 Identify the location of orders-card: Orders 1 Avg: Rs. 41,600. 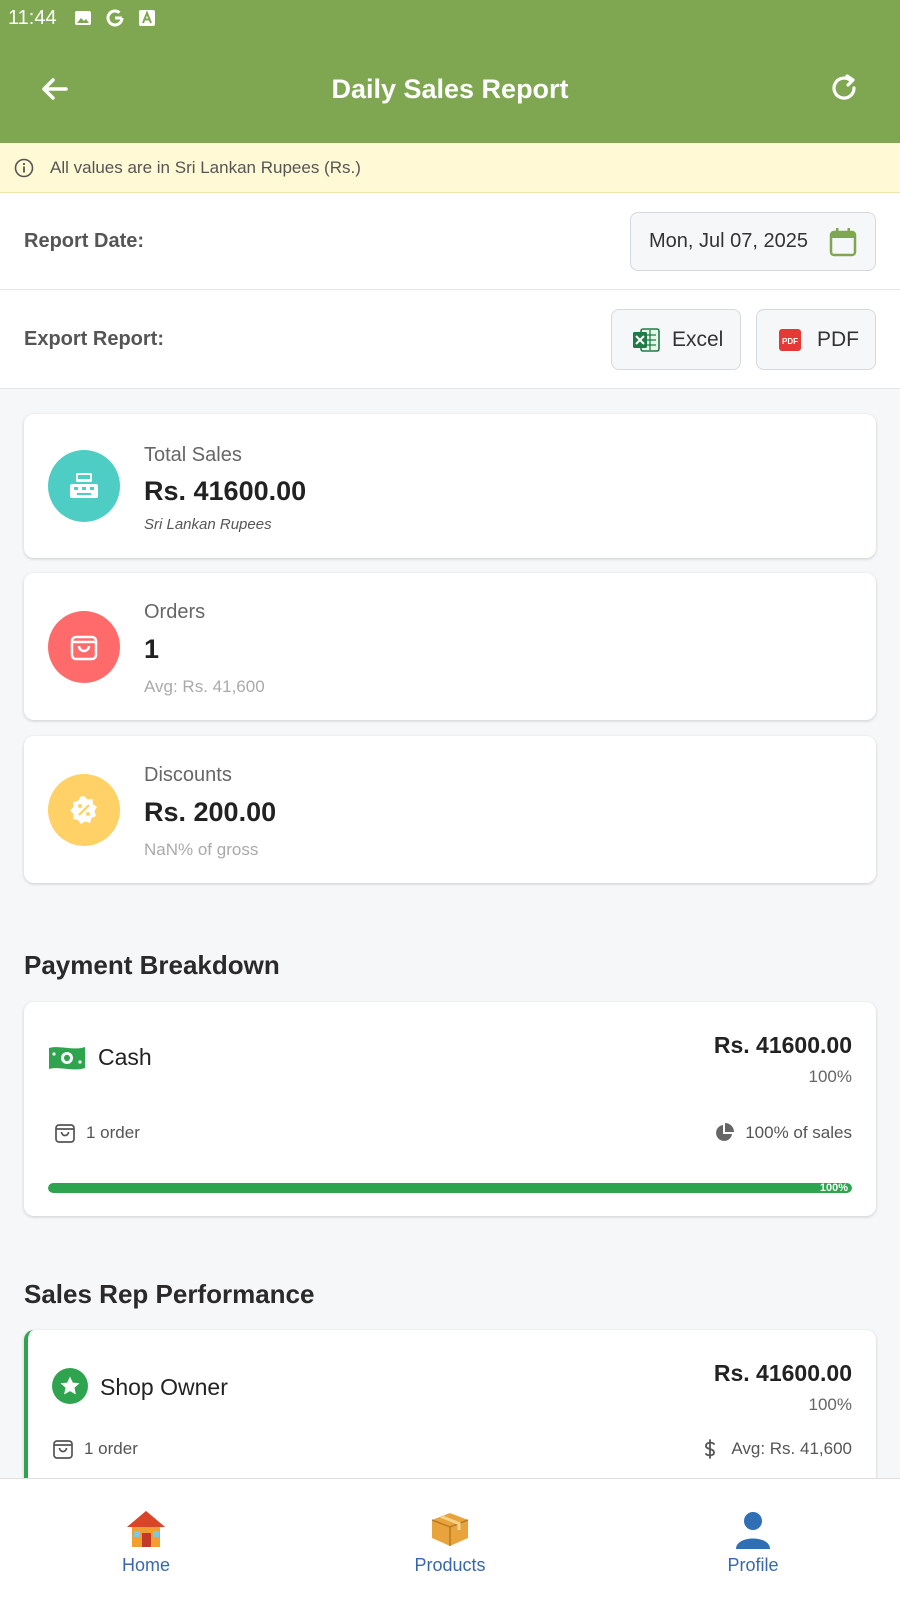
(450, 646).